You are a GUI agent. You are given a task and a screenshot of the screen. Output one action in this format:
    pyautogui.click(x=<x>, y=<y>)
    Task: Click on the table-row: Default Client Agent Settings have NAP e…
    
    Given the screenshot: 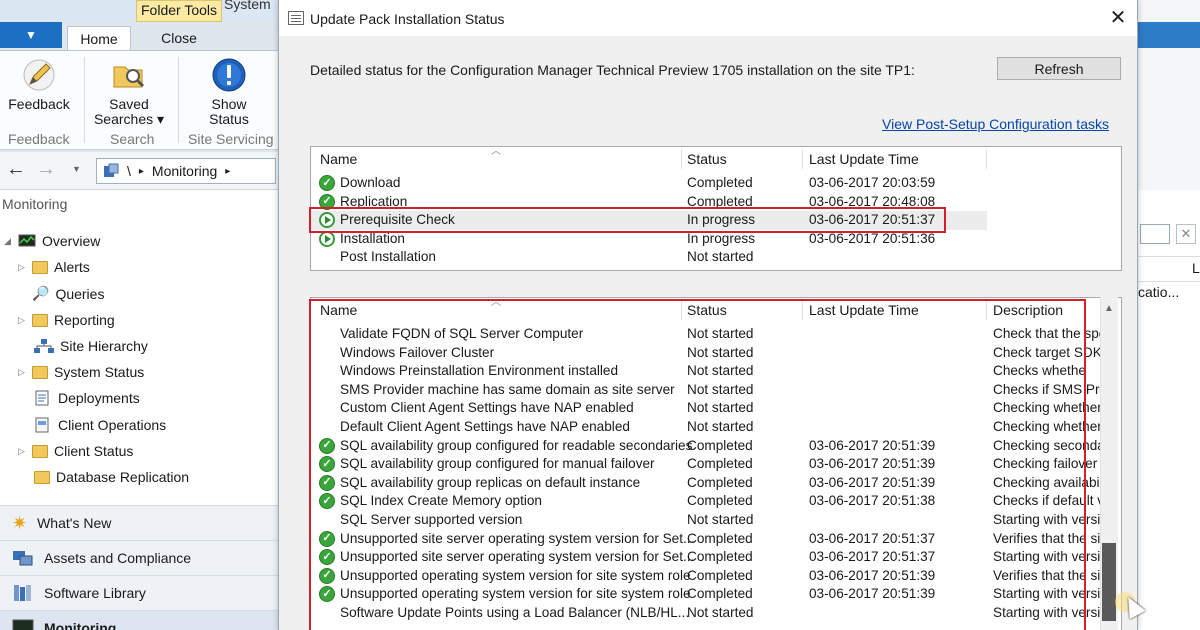 What is the action you would take?
    pyautogui.click(x=716, y=427)
    